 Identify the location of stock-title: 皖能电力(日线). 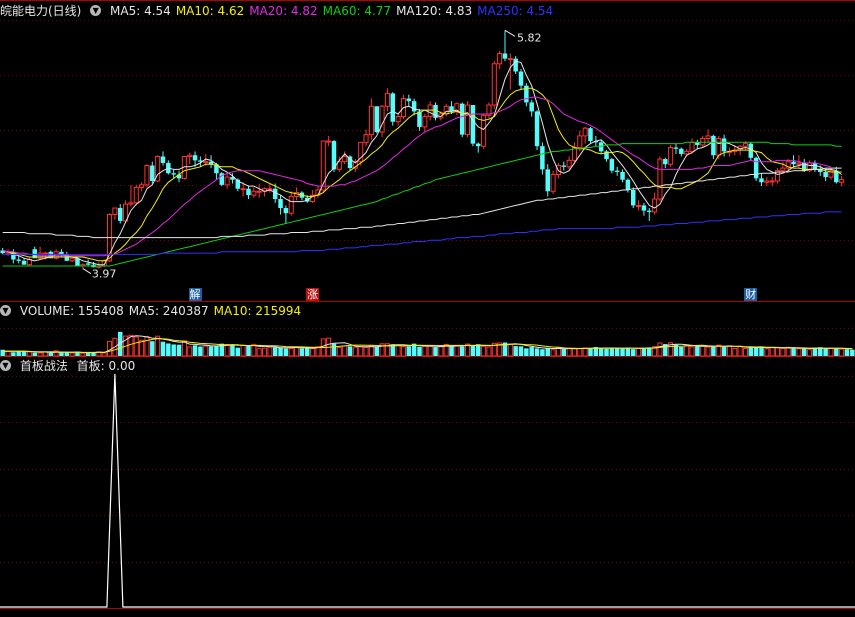
(41, 11).